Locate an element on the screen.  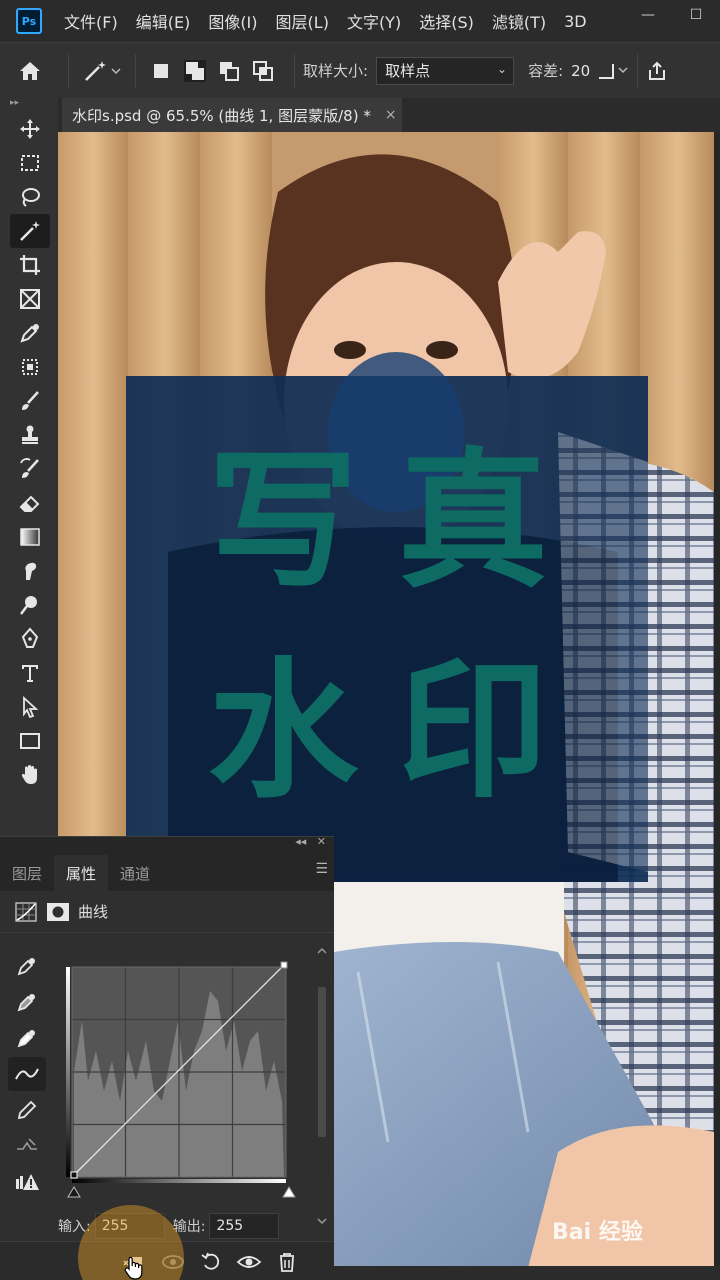
sample-white-point-button is located at coordinates (27, 1038).